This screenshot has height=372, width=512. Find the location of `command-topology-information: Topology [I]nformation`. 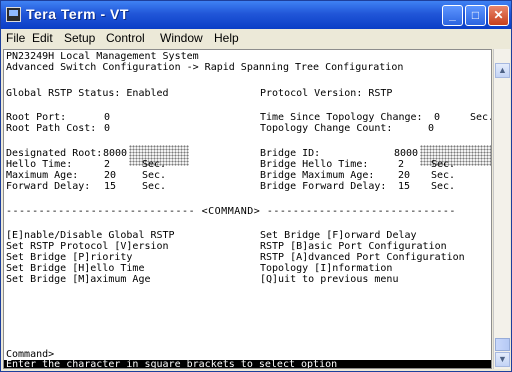

command-topology-information: Topology [I]nformation is located at coordinates (326, 268).